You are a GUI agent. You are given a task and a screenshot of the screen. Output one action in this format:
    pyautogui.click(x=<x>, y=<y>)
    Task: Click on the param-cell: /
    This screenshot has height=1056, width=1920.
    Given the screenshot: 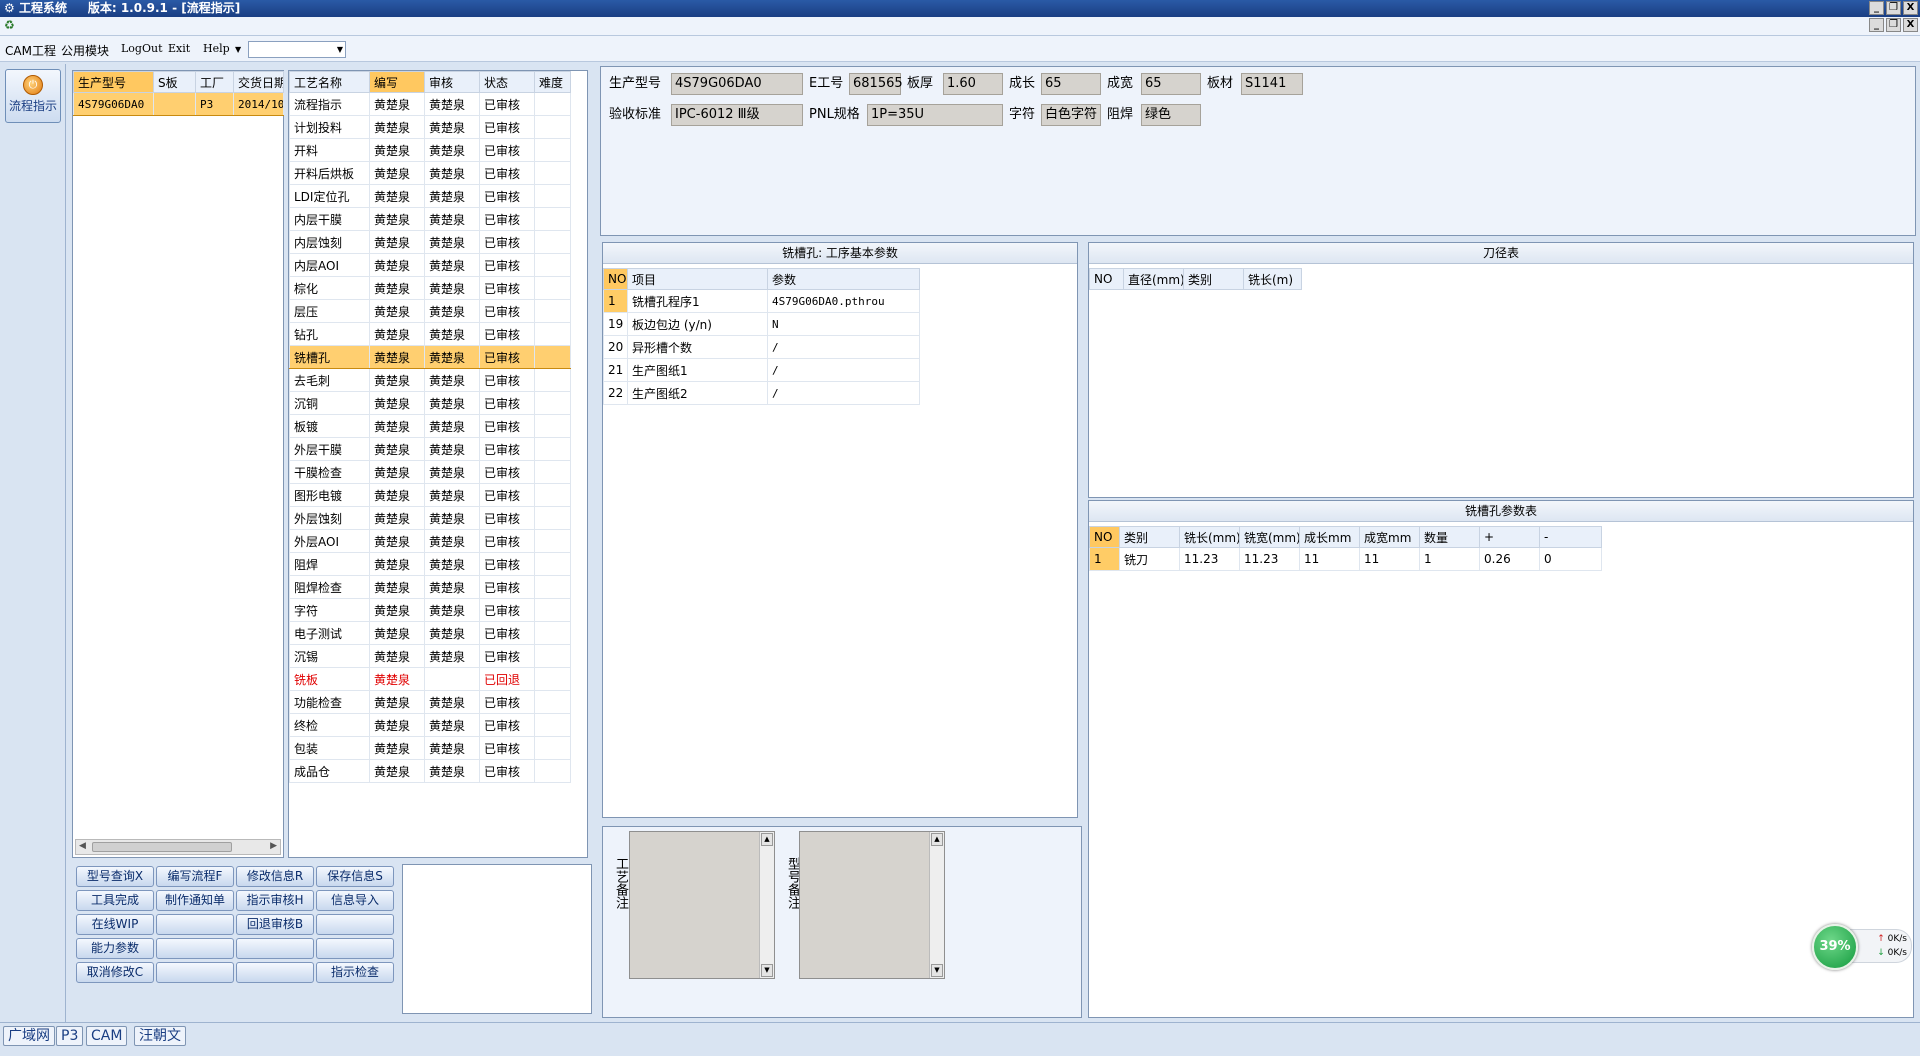 What is the action you would take?
    pyautogui.click(x=843, y=347)
    